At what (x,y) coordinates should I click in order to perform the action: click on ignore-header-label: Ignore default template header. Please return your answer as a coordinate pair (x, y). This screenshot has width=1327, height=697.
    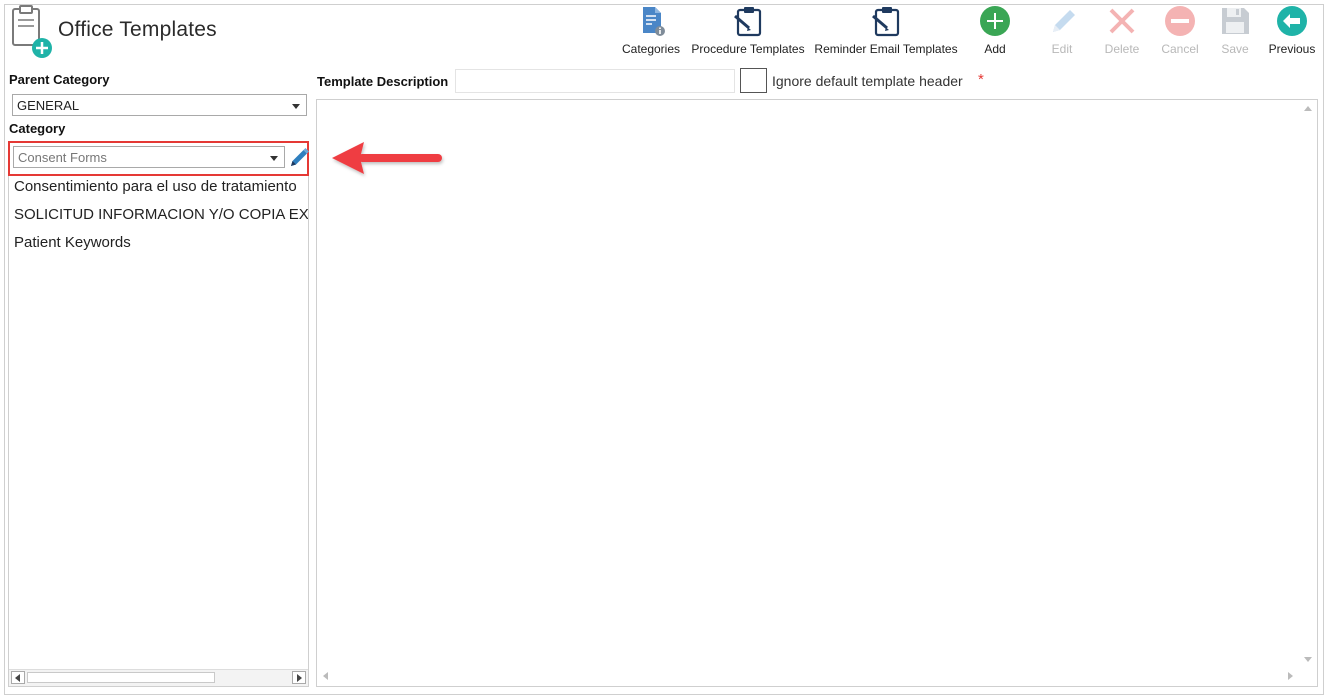
    Looking at the image, I should click on (867, 81).